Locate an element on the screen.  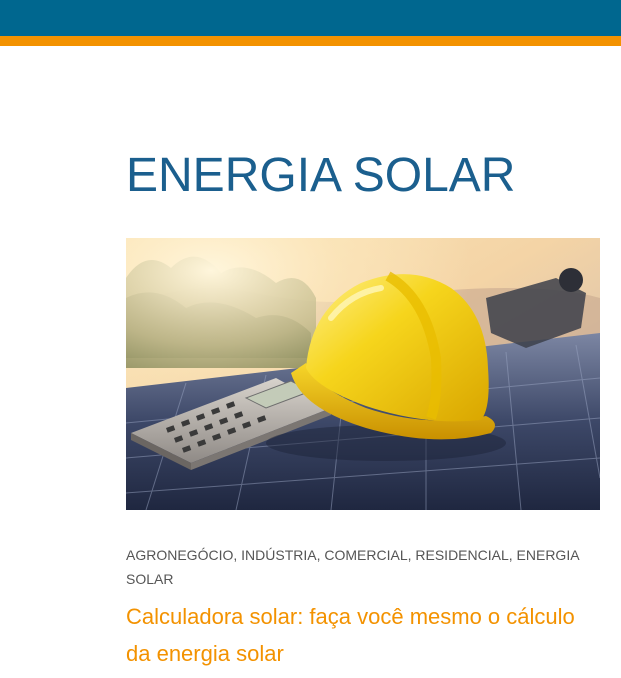
site-header-bar is located at coordinates (310, 18).